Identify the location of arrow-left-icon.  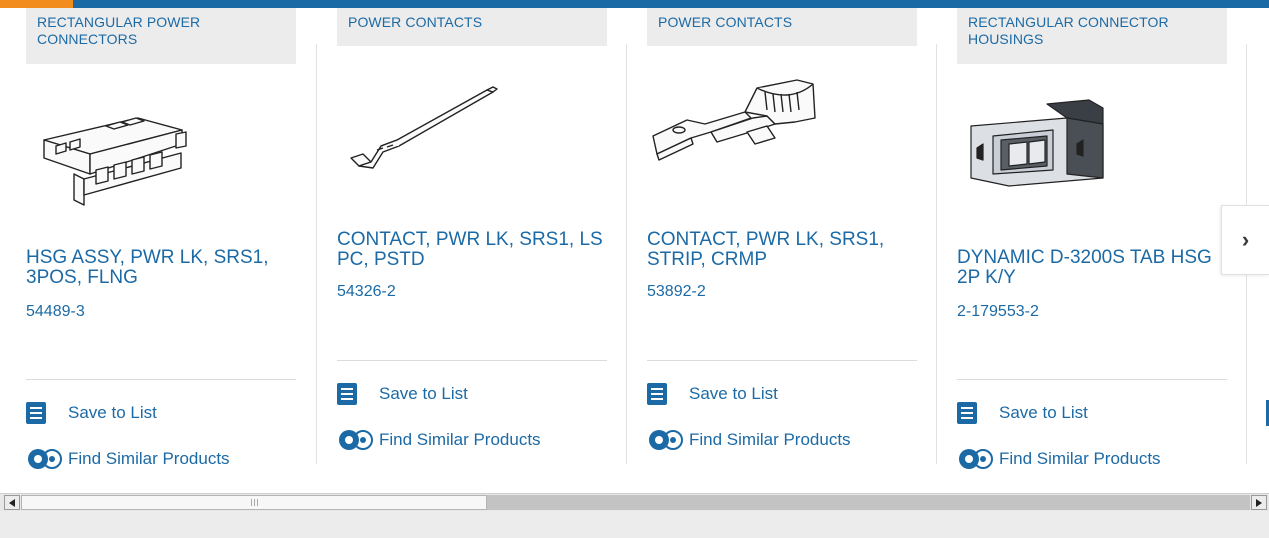
(12, 502).